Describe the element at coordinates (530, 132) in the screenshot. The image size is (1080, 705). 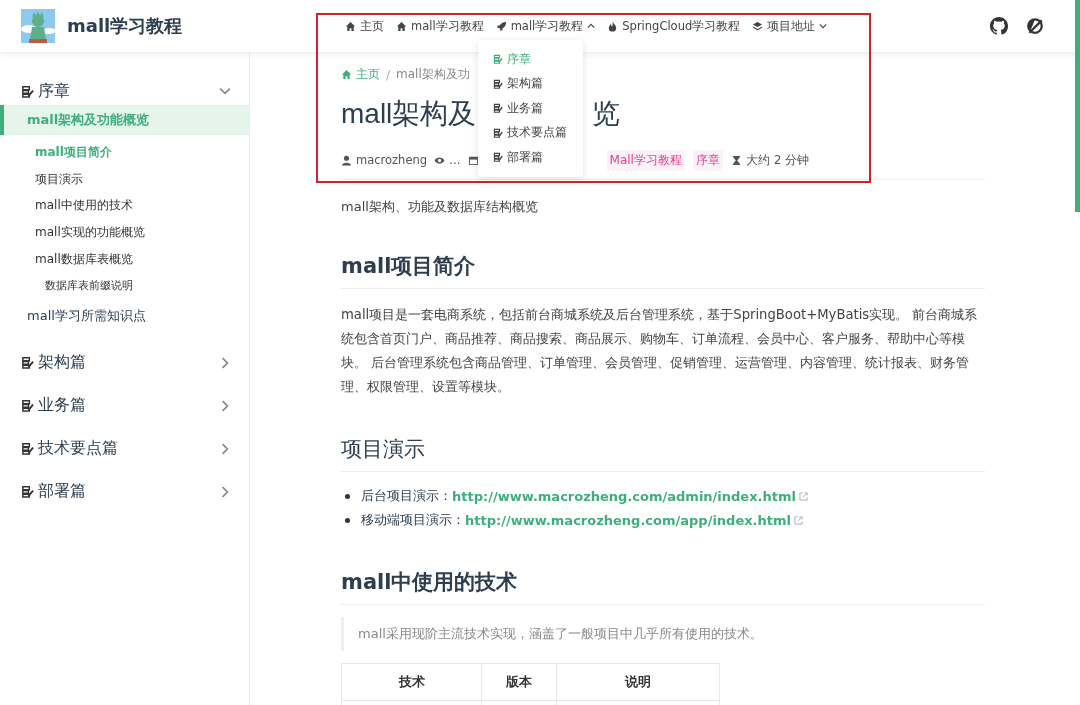
I see `dropdown-item: 技术要点篇` at that location.